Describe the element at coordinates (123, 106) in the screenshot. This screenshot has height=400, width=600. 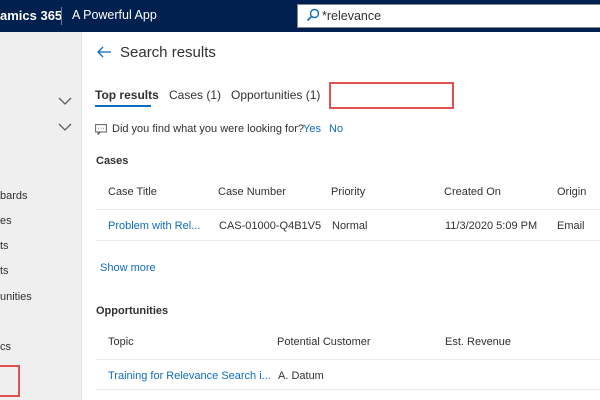
I see `active-tab-indicator` at that location.